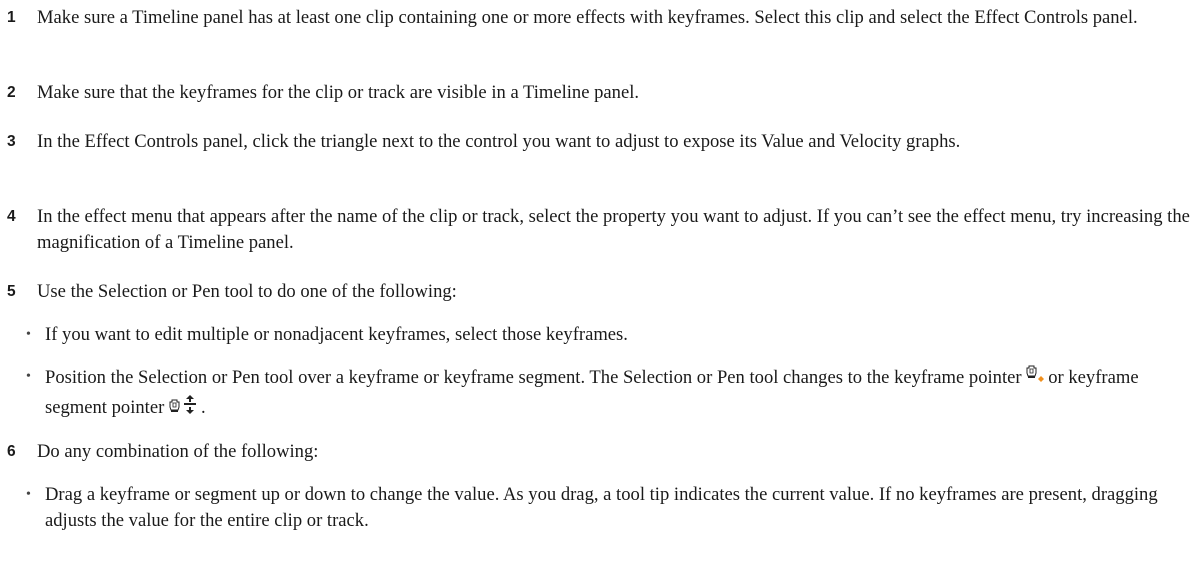  Describe the element at coordinates (11, 17) in the screenshot. I see `step-number: 1` at that location.